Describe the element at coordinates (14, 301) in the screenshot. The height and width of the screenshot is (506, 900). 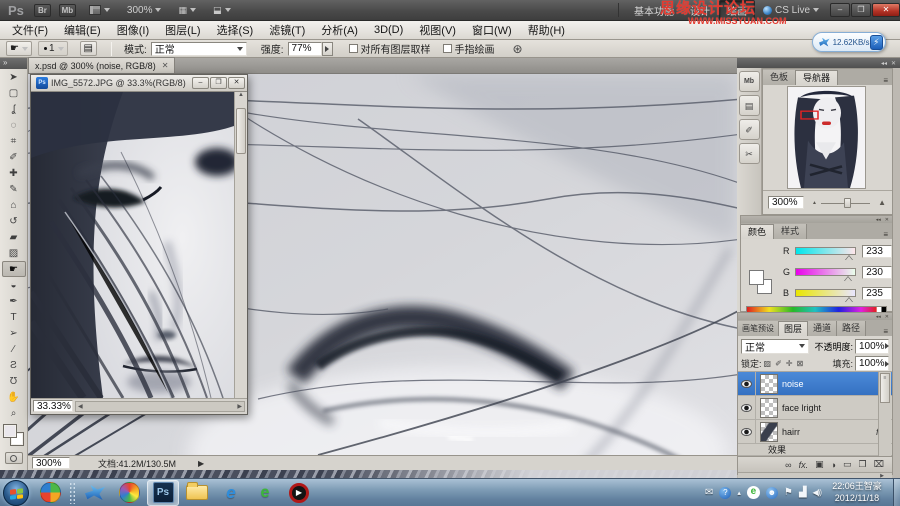
I see `pen-tool: ✒` at that location.